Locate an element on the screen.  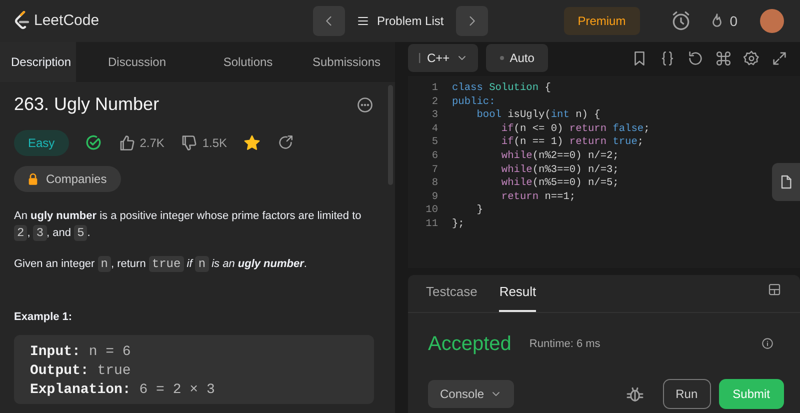
code-line: while(n%2==0) n/=2; is located at coordinates (559, 157).